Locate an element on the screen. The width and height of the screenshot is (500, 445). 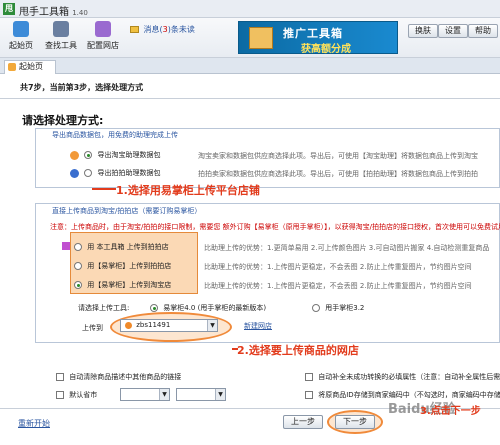
radio-tool-sszg32 is located at coordinates (316, 308).